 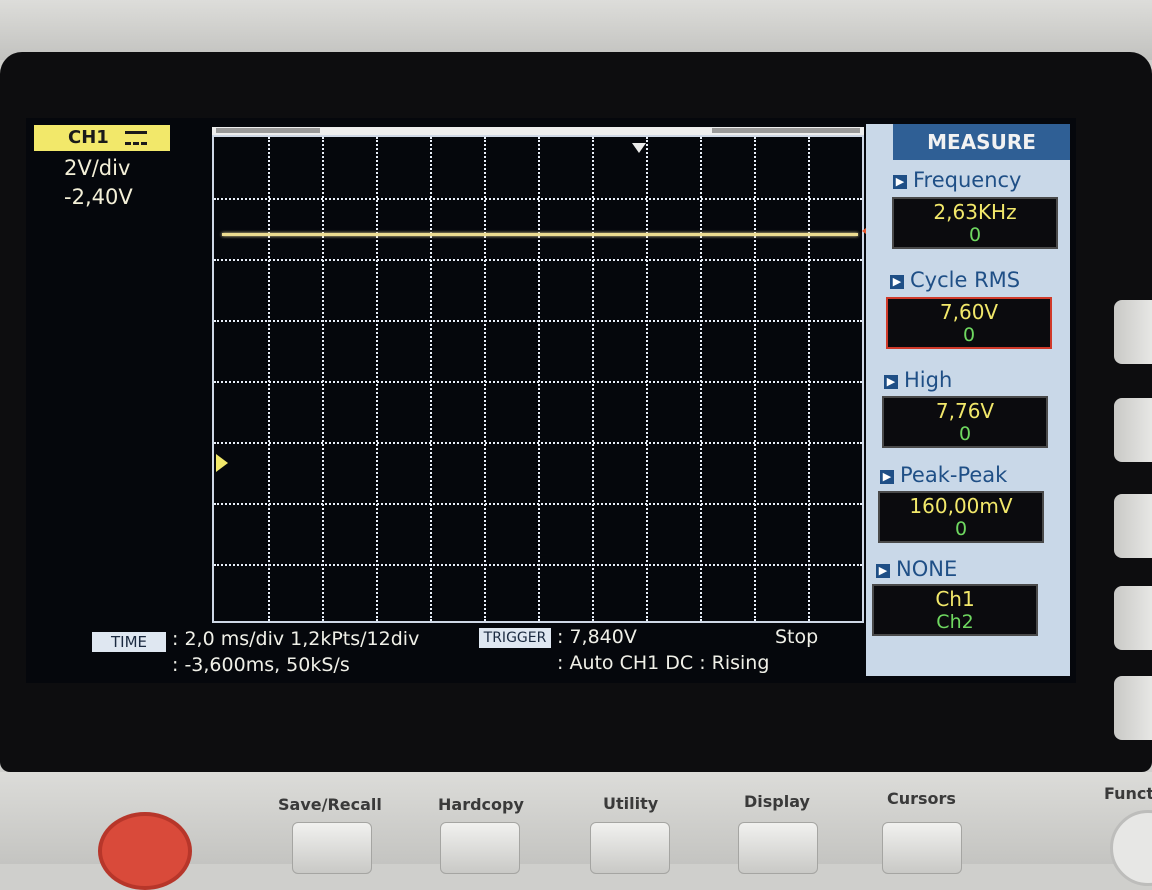 I want to click on frequency-readout: 2,63KHz 0, so click(x=975, y=223).